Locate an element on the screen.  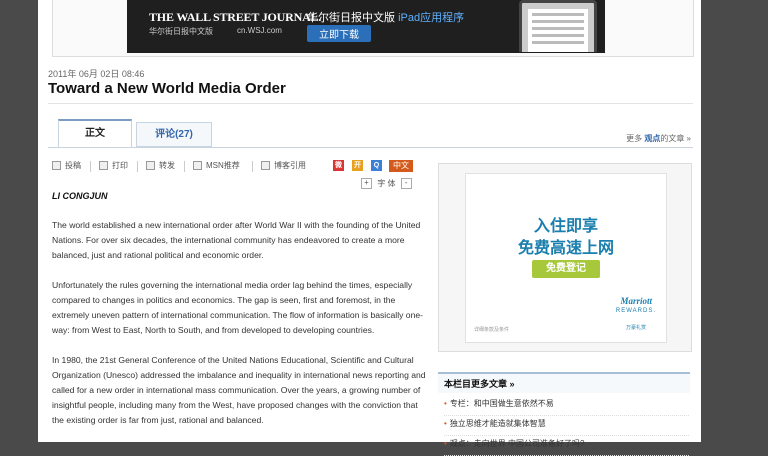
list-item: • 专栏：和中国做生意依然不易 is located at coordinates (566, 406).